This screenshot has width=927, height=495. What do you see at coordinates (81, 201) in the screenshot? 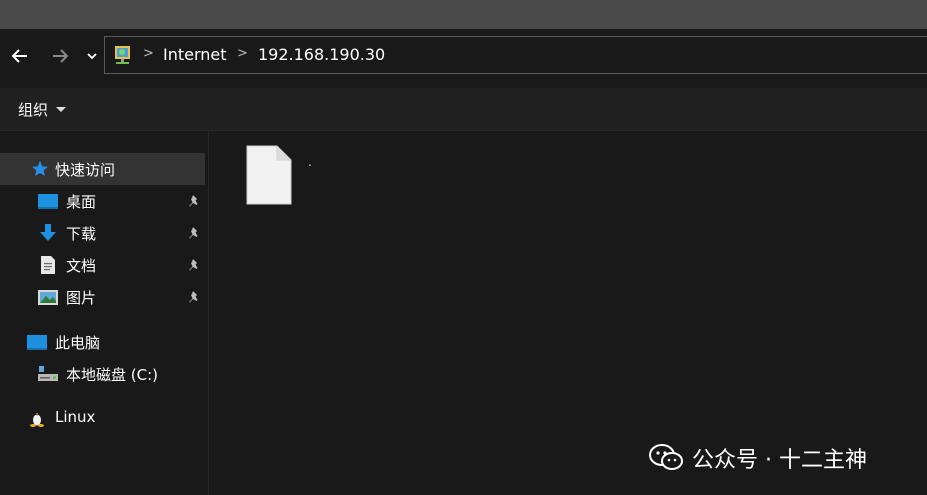
I see `sidebar-item-label: 桌面` at bounding box center [81, 201].